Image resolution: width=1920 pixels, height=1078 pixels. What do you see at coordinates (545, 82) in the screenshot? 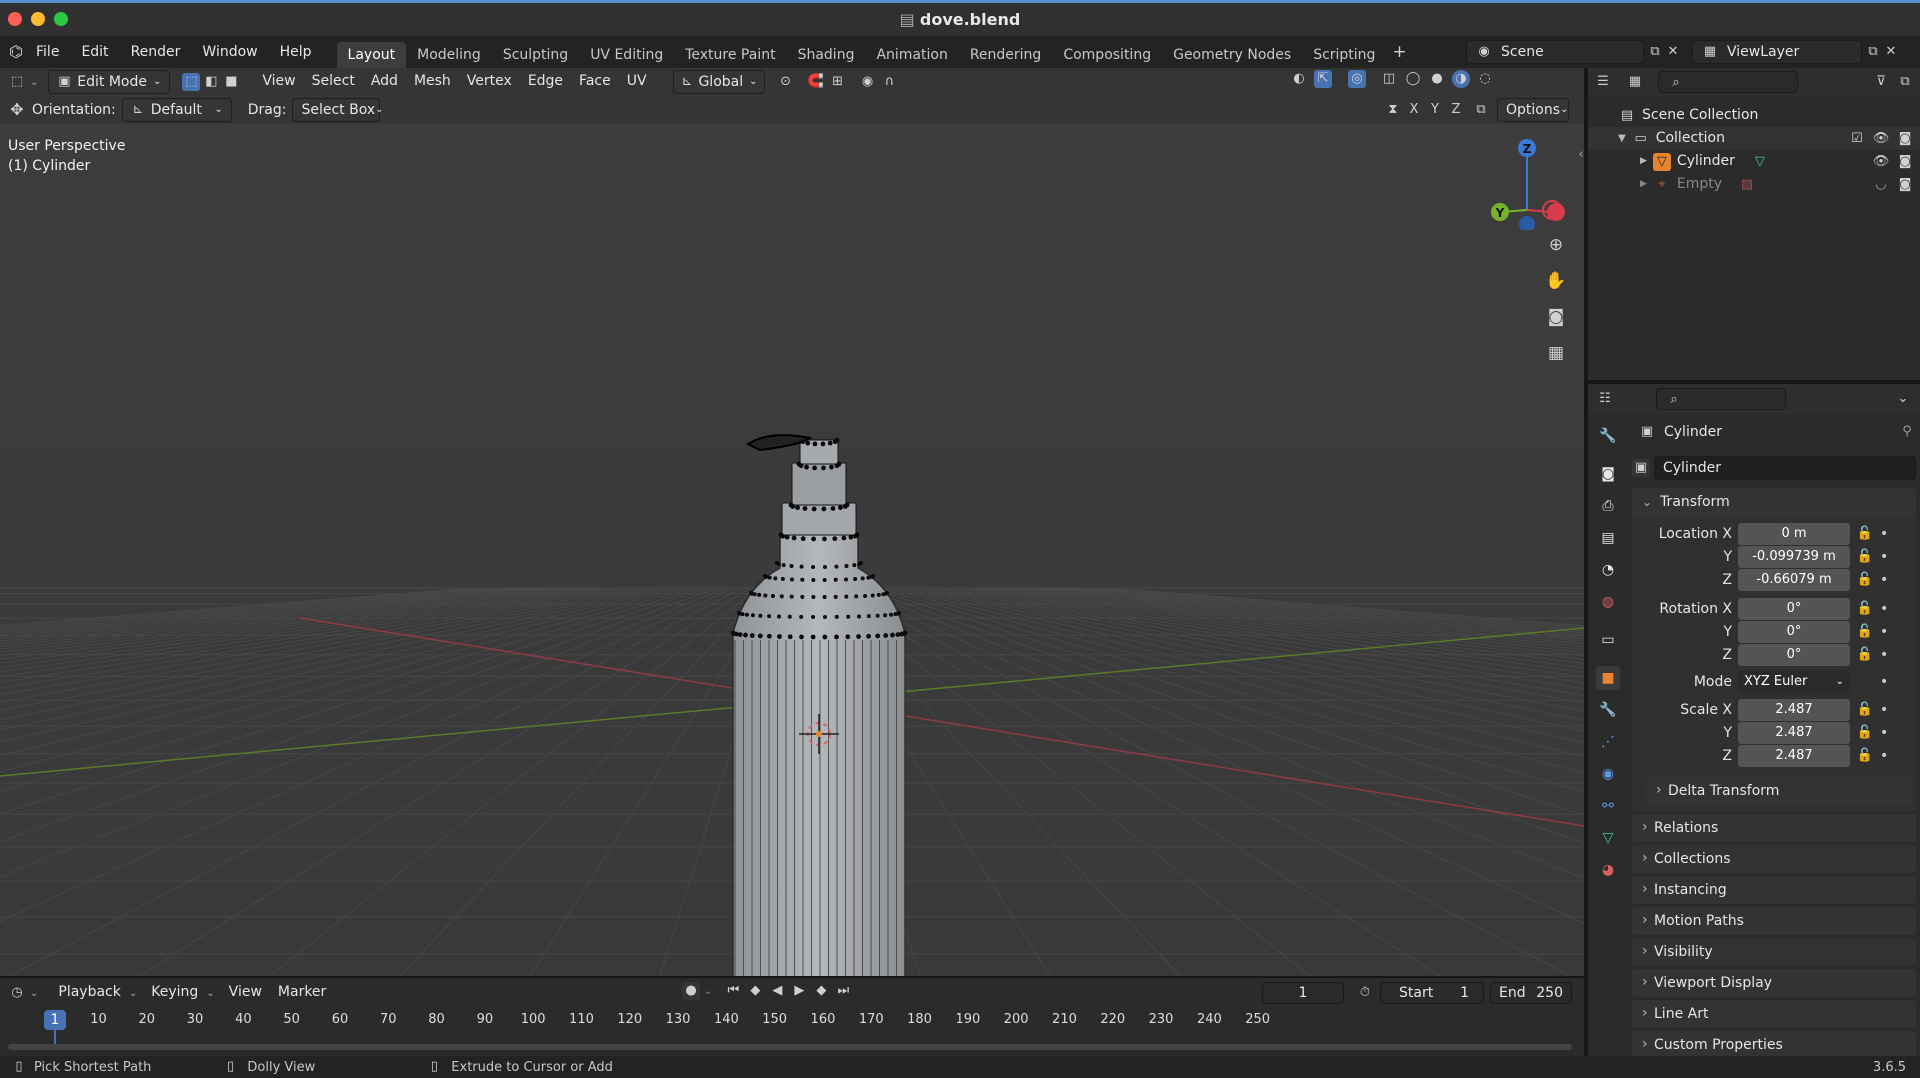
I see `viewport-menu-edge: Edge` at bounding box center [545, 82].